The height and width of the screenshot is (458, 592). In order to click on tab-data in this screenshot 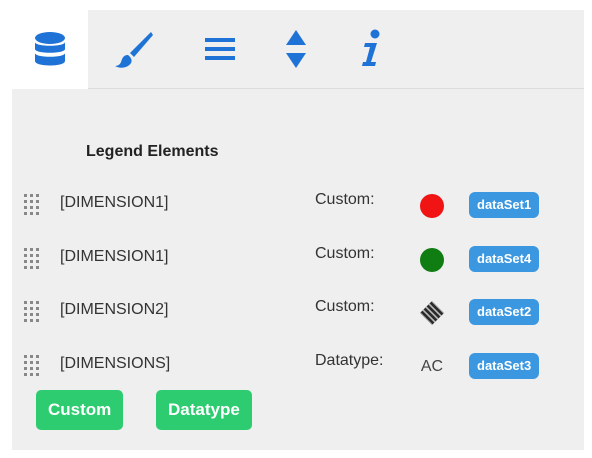, I will do `click(50, 49)`.